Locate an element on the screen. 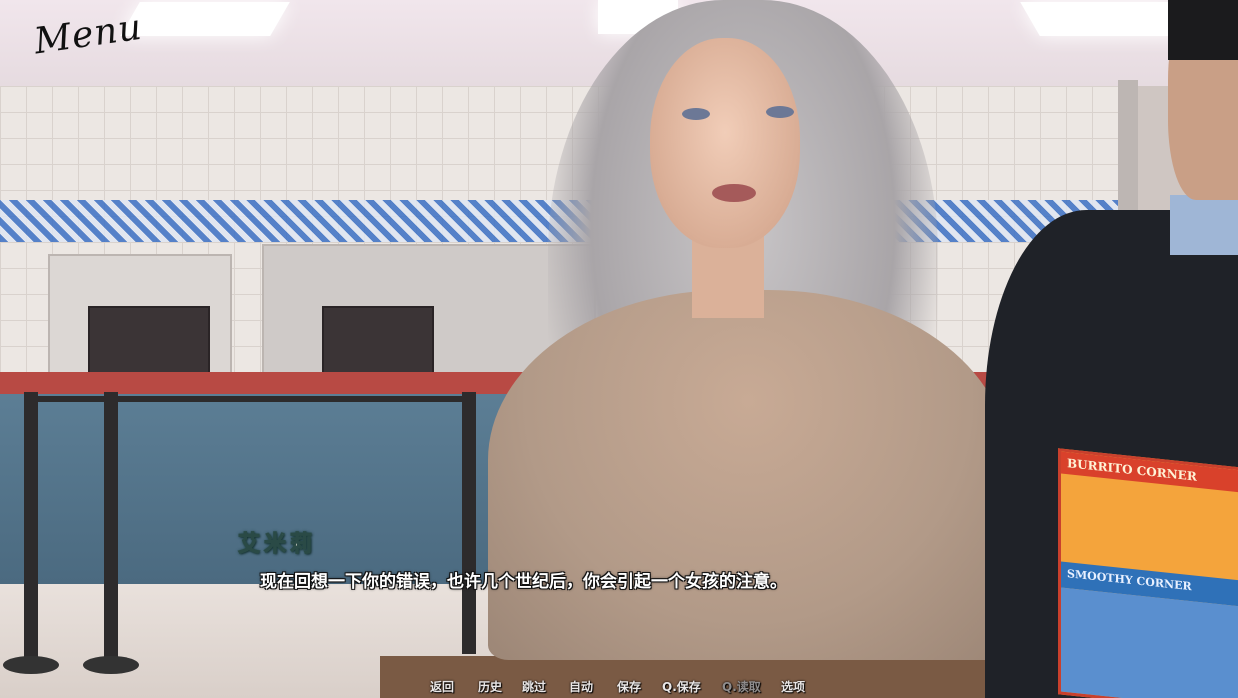 Image resolution: width=1238 pixels, height=698 pixels. queue-rope is located at coordinates (250, 399).